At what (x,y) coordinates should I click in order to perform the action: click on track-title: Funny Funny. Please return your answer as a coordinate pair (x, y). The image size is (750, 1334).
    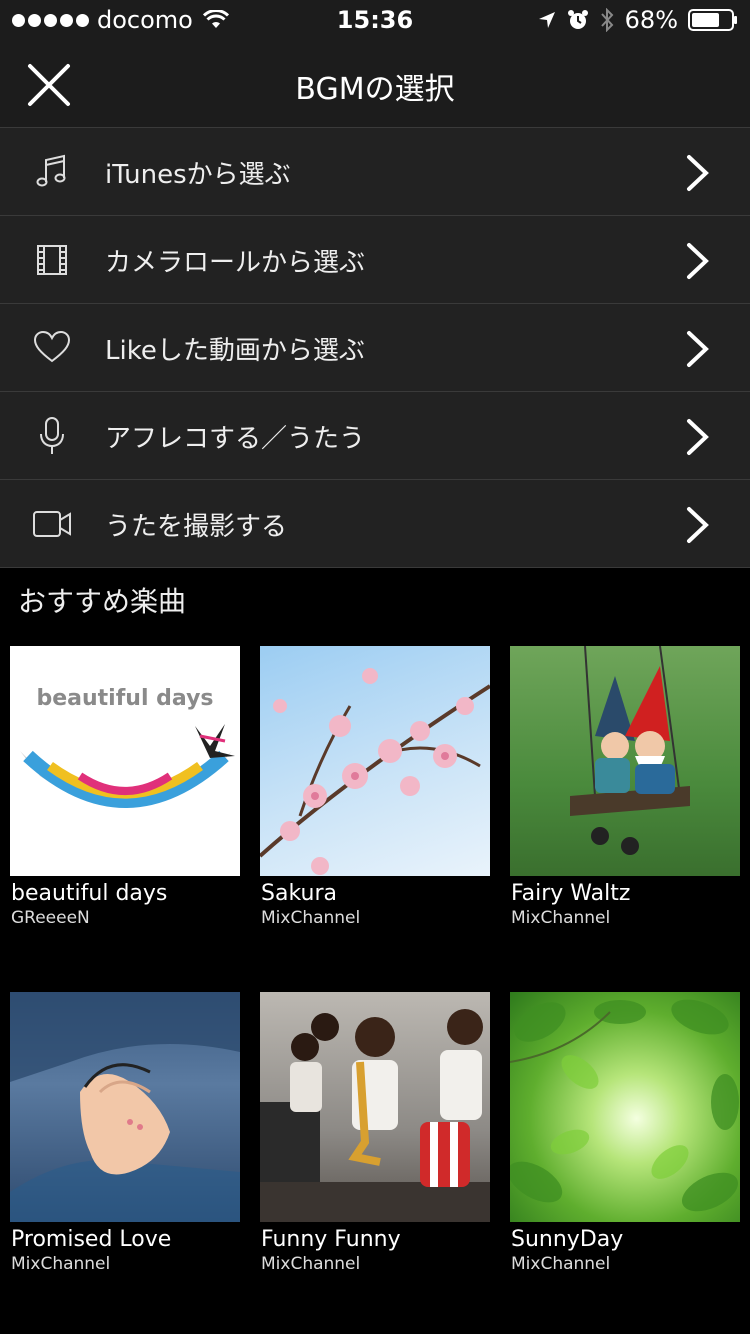
    Looking at the image, I should click on (331, 1239).